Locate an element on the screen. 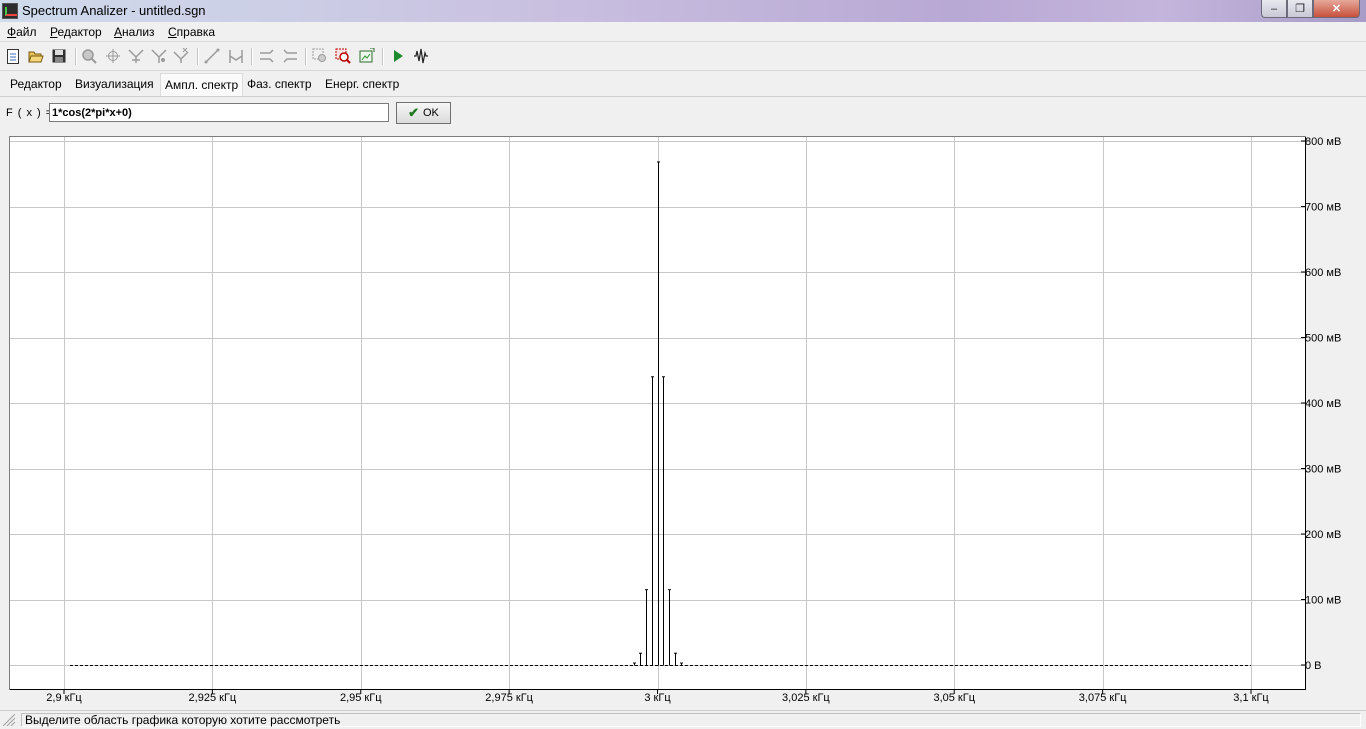  x-tick-label: 3 кГц is located at coordinates (657, 698).